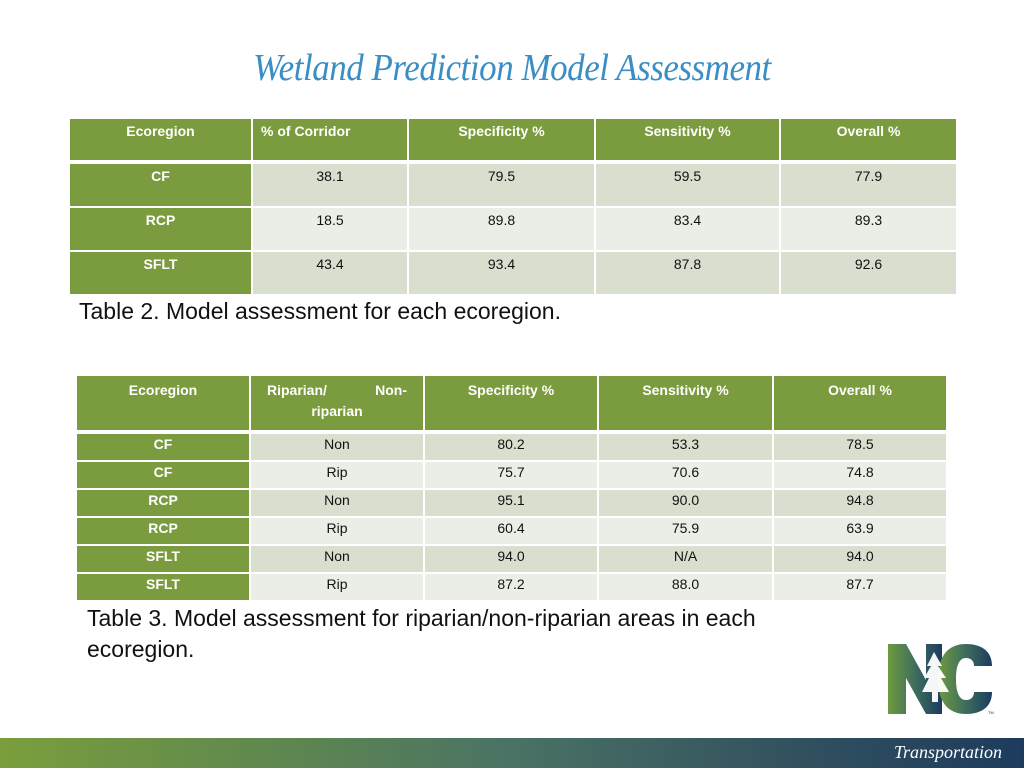  Describe the element at coordinates (331, 183) in the screenshot. I see `cell-corridor: 38.1` at that location.